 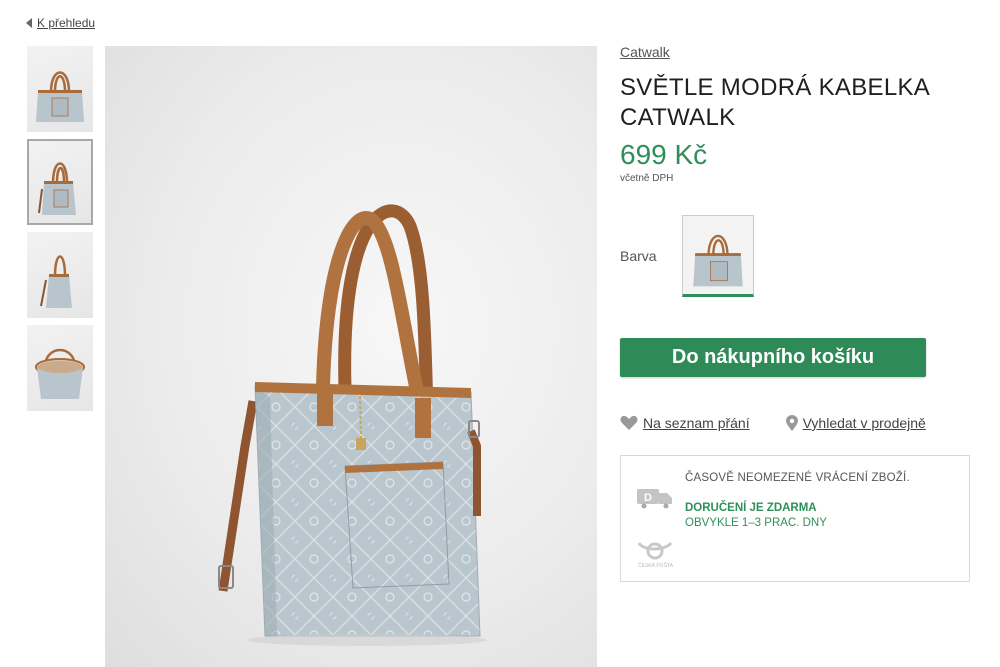 I want to click on wishlist-link: Na seznam přání, so click(x=685, y=423).